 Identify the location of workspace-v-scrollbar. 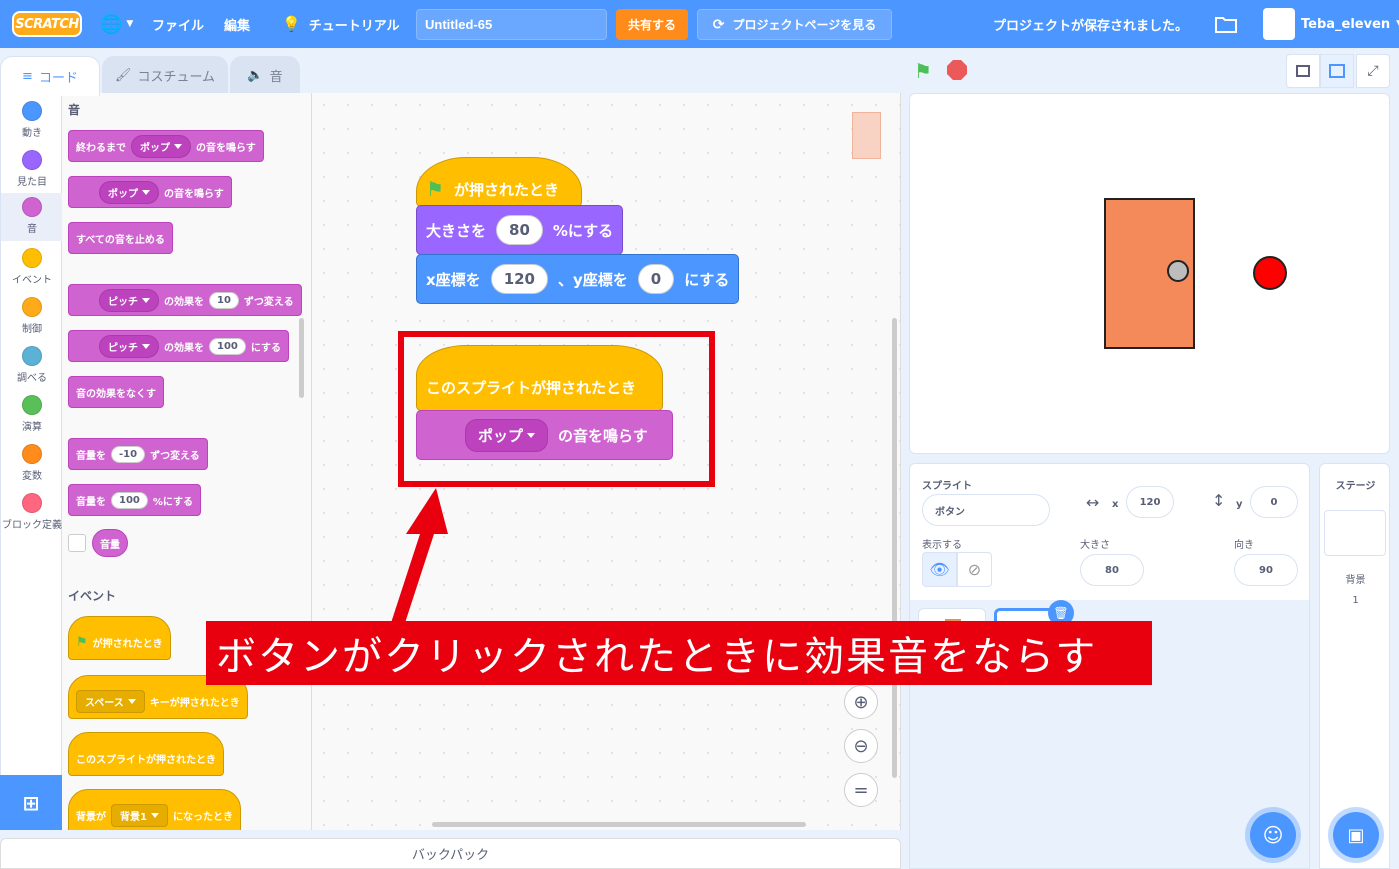
(894, 548).